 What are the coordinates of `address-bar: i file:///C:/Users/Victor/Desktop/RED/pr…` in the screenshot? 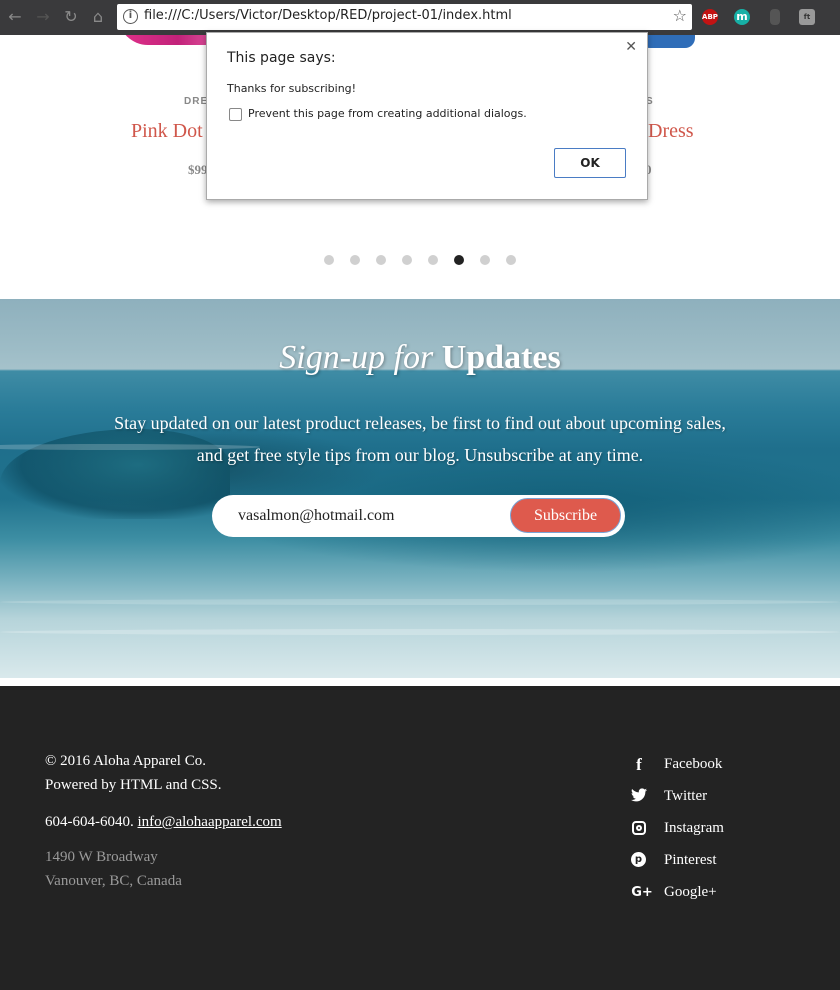 It's located at (404, 17).